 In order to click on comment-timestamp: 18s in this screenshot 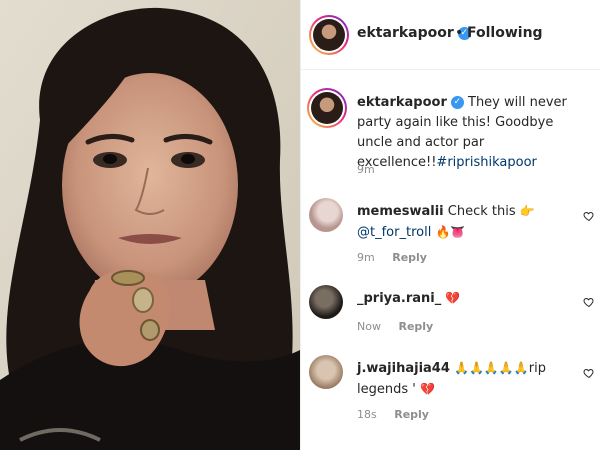, I will do `click(367, 414)`.